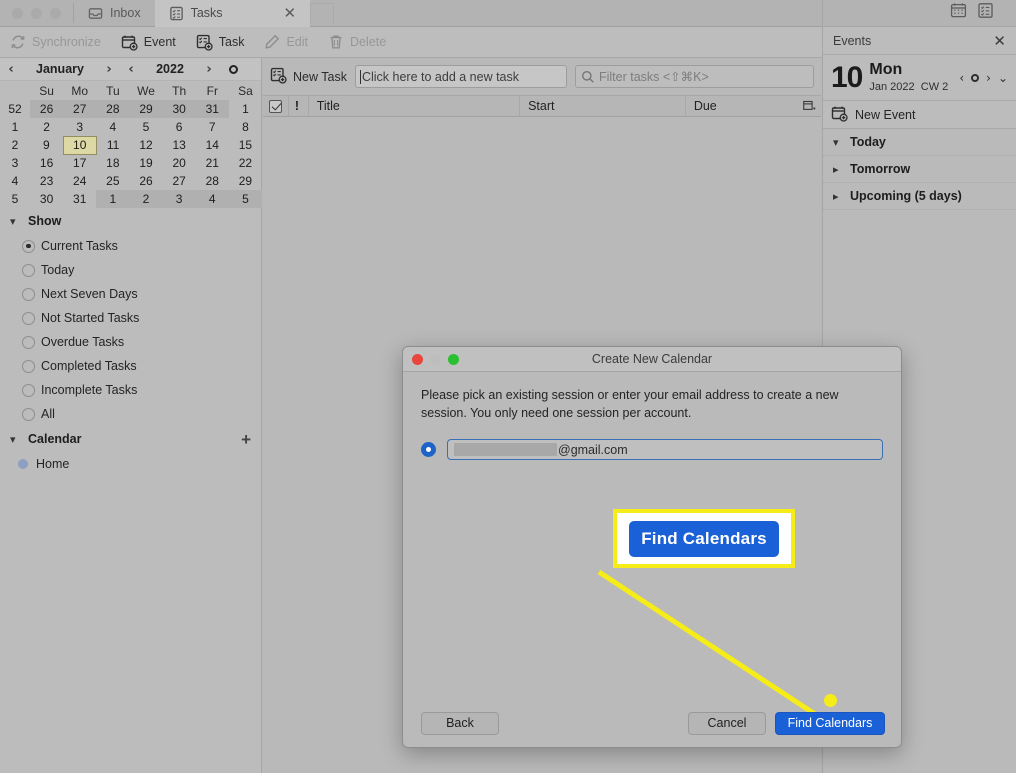  What do you see at coordinates (357, 42) in the screenshot?
I see `delete-button: Delete` at bounding box center [357, 42].